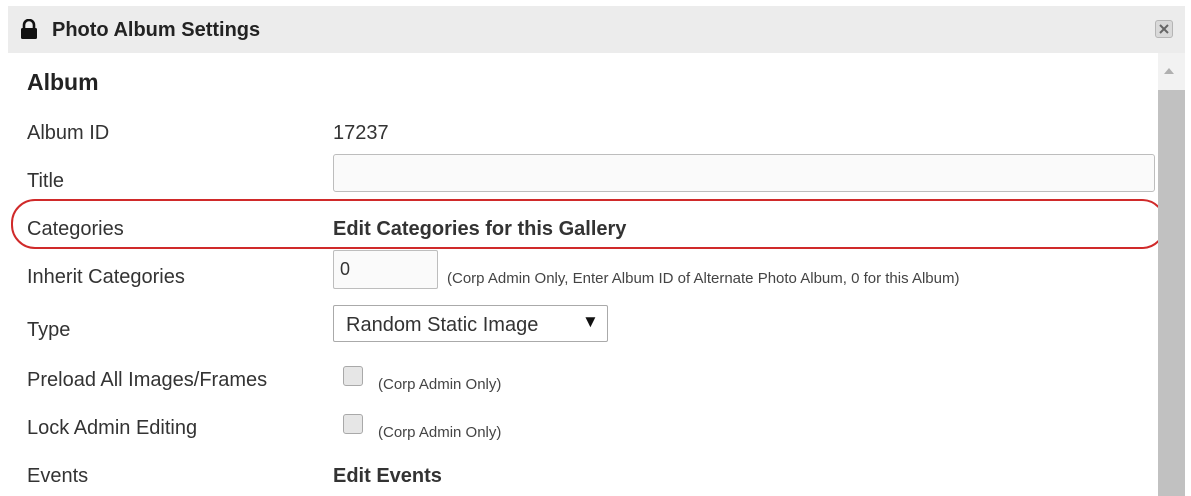  What do you see at coordinates (29, 28) in the screenshot?
I see `lock-icon` at bounding box center [29, 28].